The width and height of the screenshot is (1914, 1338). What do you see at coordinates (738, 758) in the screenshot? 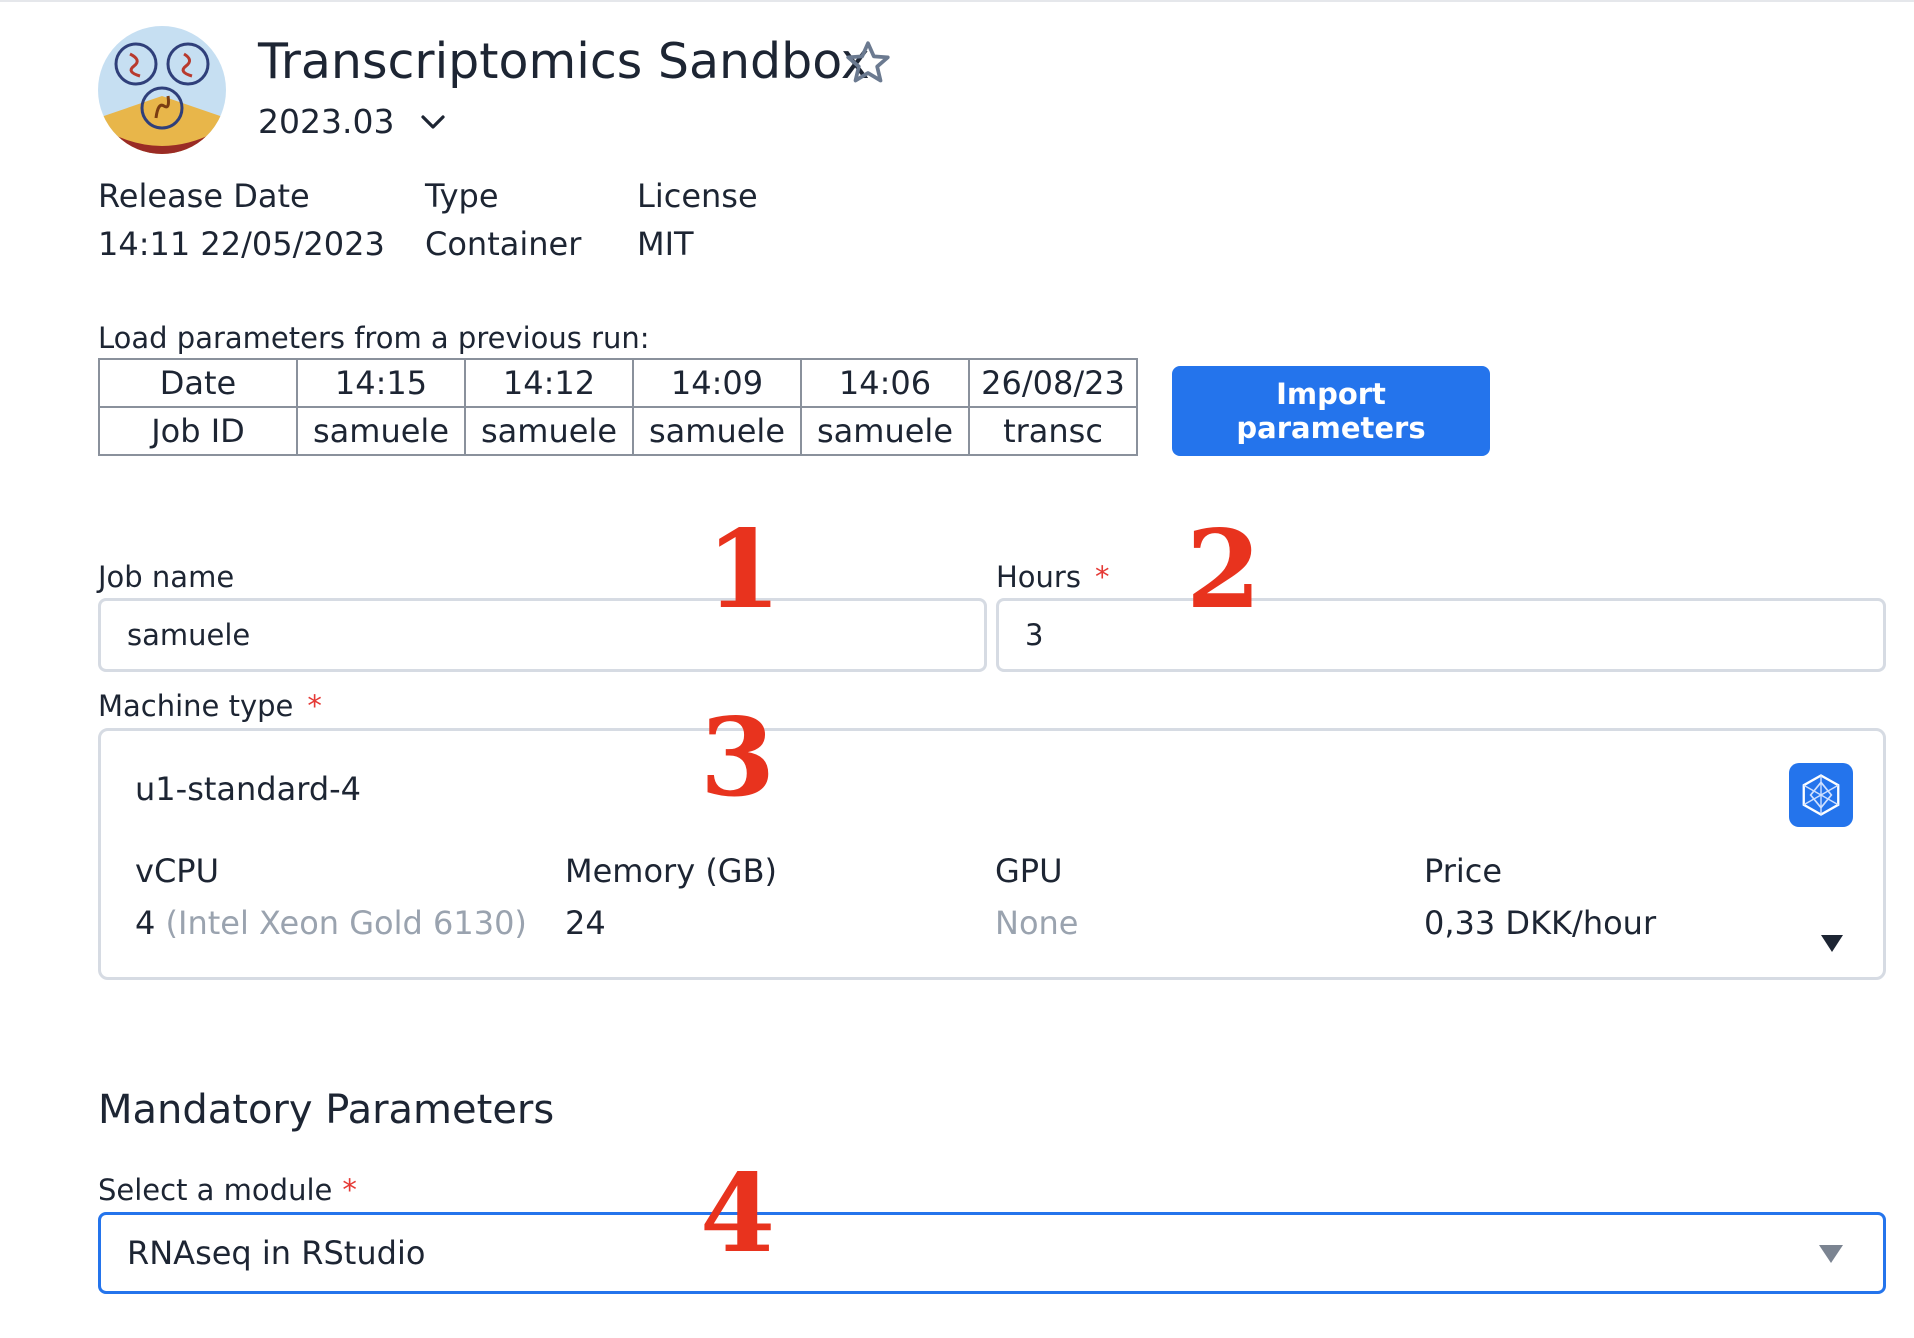
I see `annotation-number: 3` at bounding box center [738, 758].